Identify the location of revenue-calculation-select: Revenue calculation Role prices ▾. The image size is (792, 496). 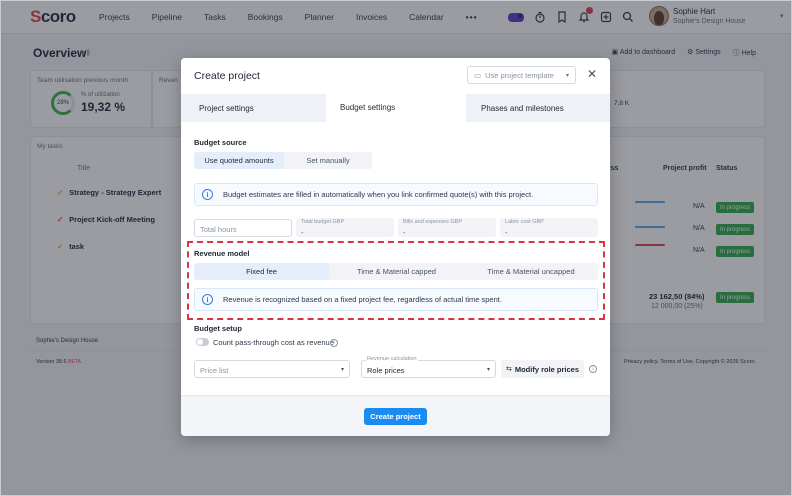
(428, 367).